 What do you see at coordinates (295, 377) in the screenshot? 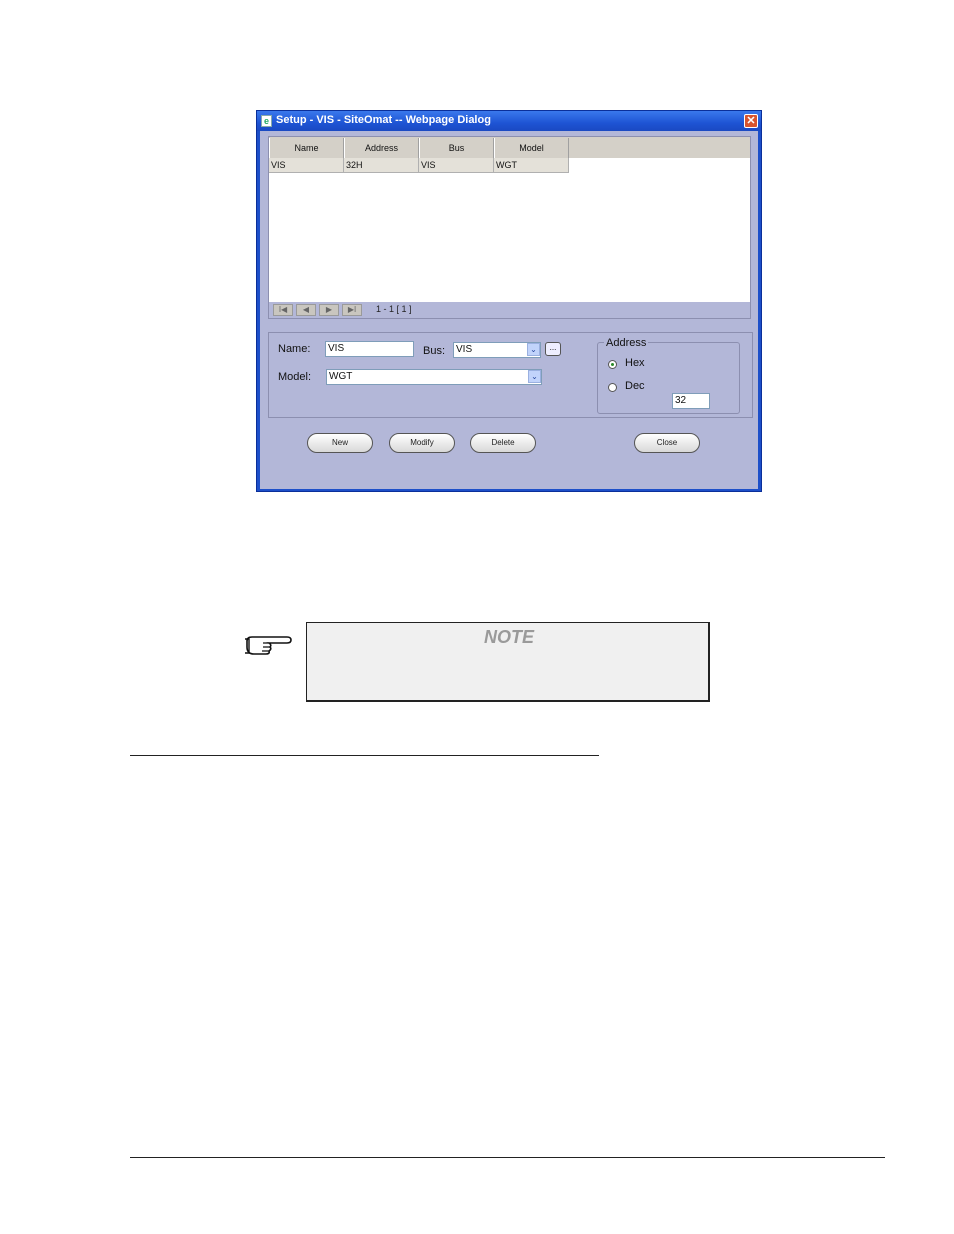
I see `model-label: Model:` at bounding box center [295, 377].